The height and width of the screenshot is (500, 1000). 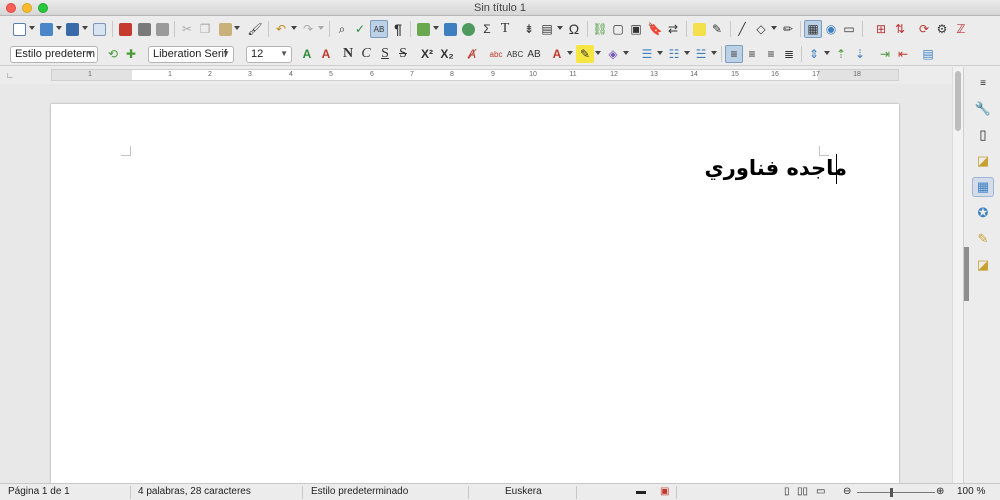 I want to click on increase-paragraph-spacing-icon: ⇡, so click(x=841, y=54).